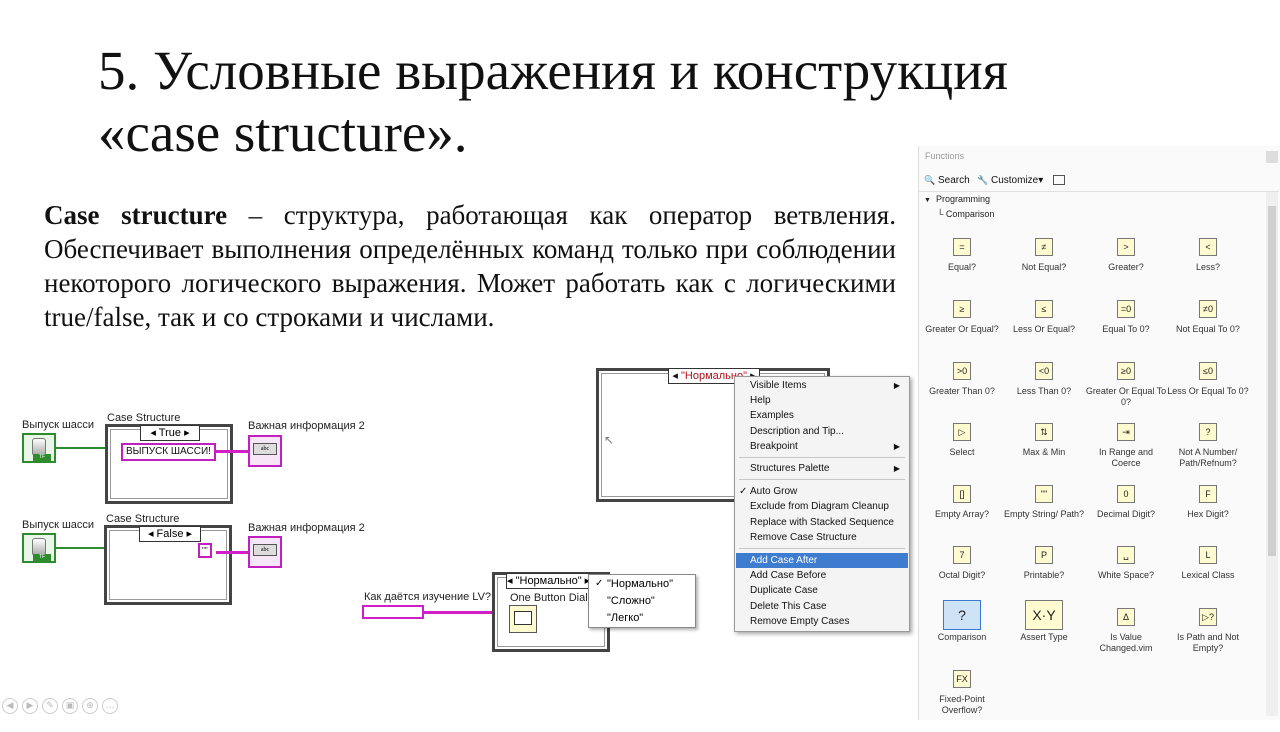 The height and width of the screenshot is (732, 1280). Describe the element at coordinates (50, 706) in the screenshot. I see `pen-icon: ✎` at that location.